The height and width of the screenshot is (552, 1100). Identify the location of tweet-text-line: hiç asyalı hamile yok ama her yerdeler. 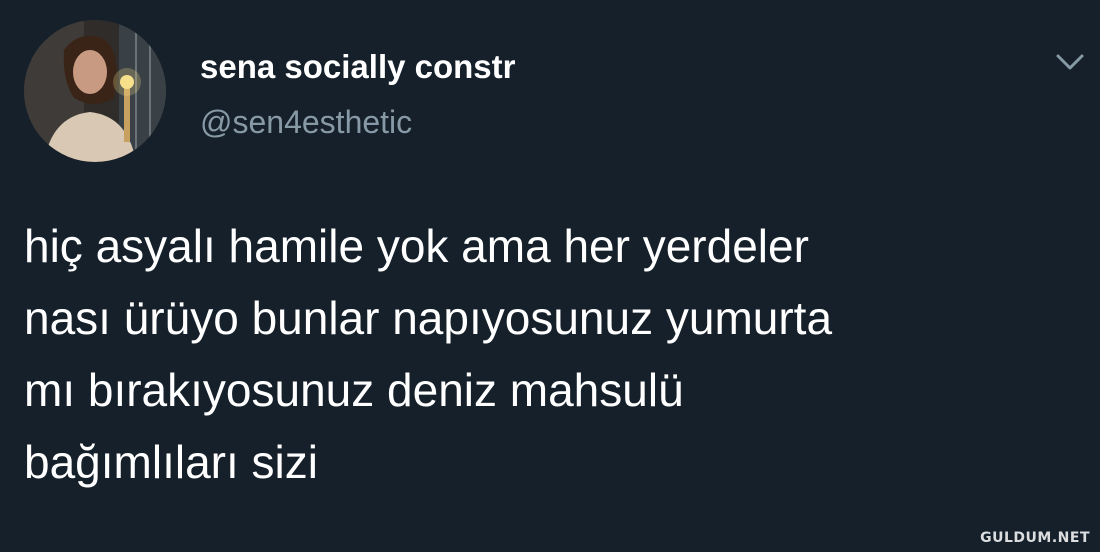
(416, 246).